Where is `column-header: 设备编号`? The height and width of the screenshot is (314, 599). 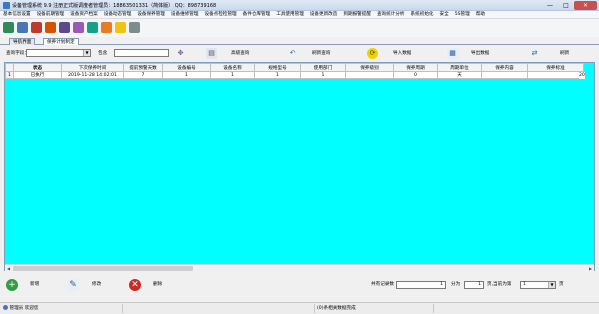 column-header: 设备编号 is located at coordinates (186, 67).